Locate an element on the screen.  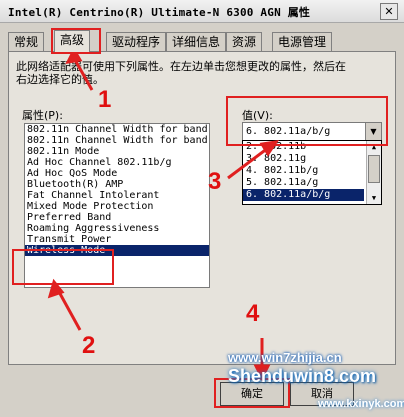
list-item: 802.11n Mode is located at coordinates (117, 151).